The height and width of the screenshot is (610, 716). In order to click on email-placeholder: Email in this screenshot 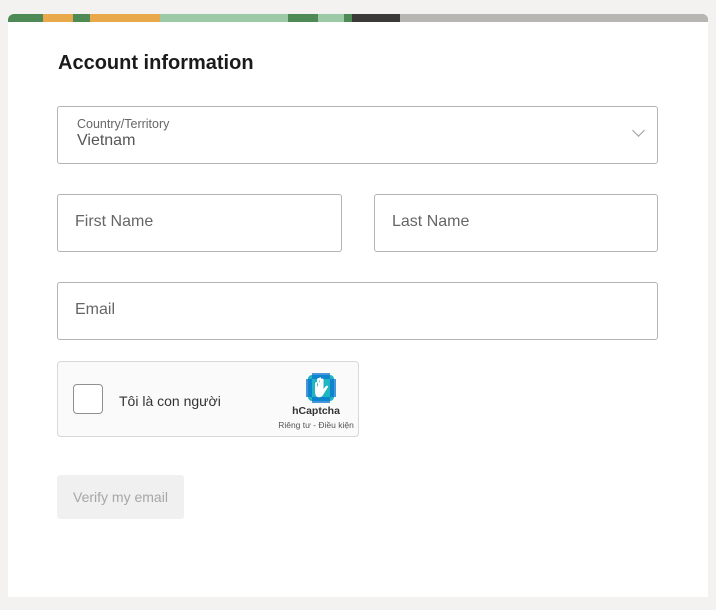, I will do `click(95, 309)`.